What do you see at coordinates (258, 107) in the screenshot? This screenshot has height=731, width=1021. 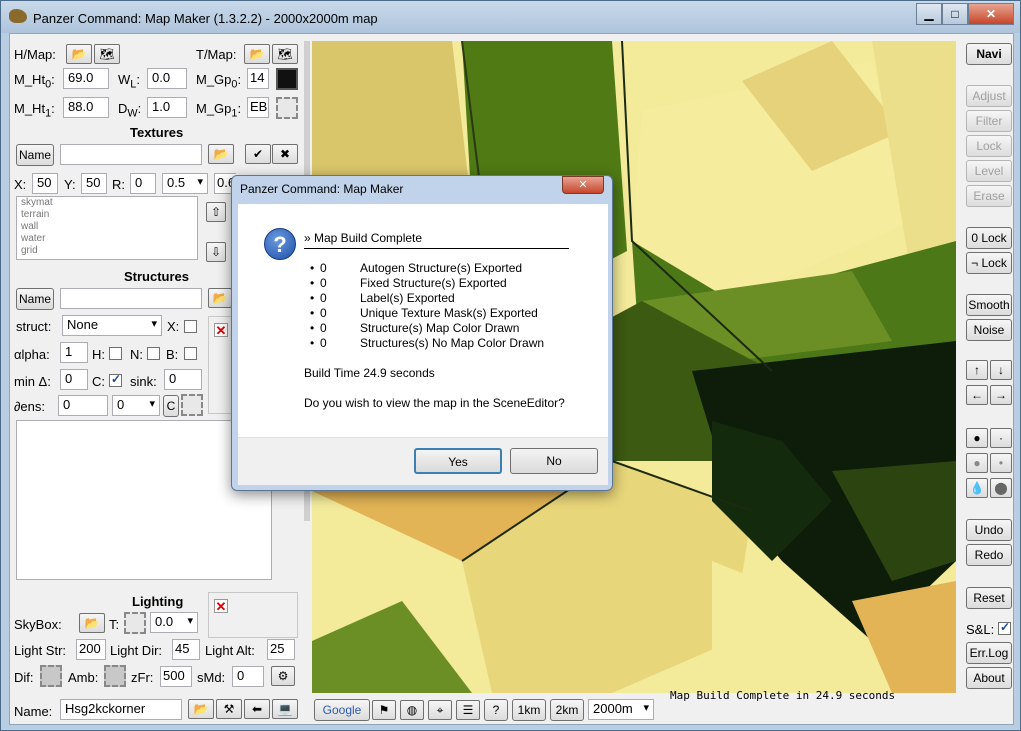 I see `m-gp1-input: EB` at bounding box center [258, 107].